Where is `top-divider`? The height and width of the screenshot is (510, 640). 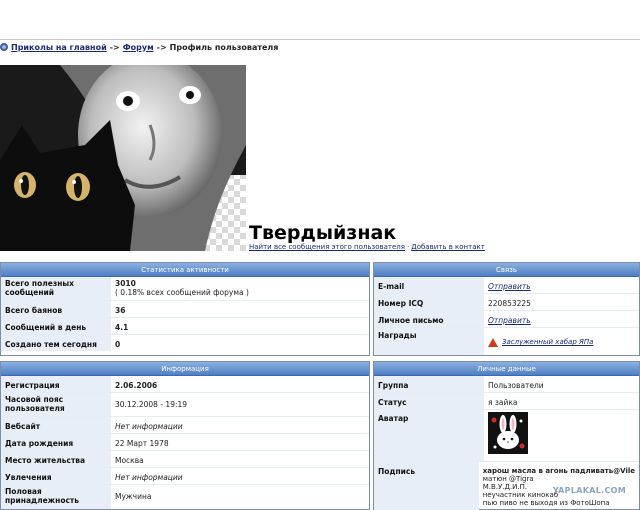
top-divider is located at coordinates (320, 39).